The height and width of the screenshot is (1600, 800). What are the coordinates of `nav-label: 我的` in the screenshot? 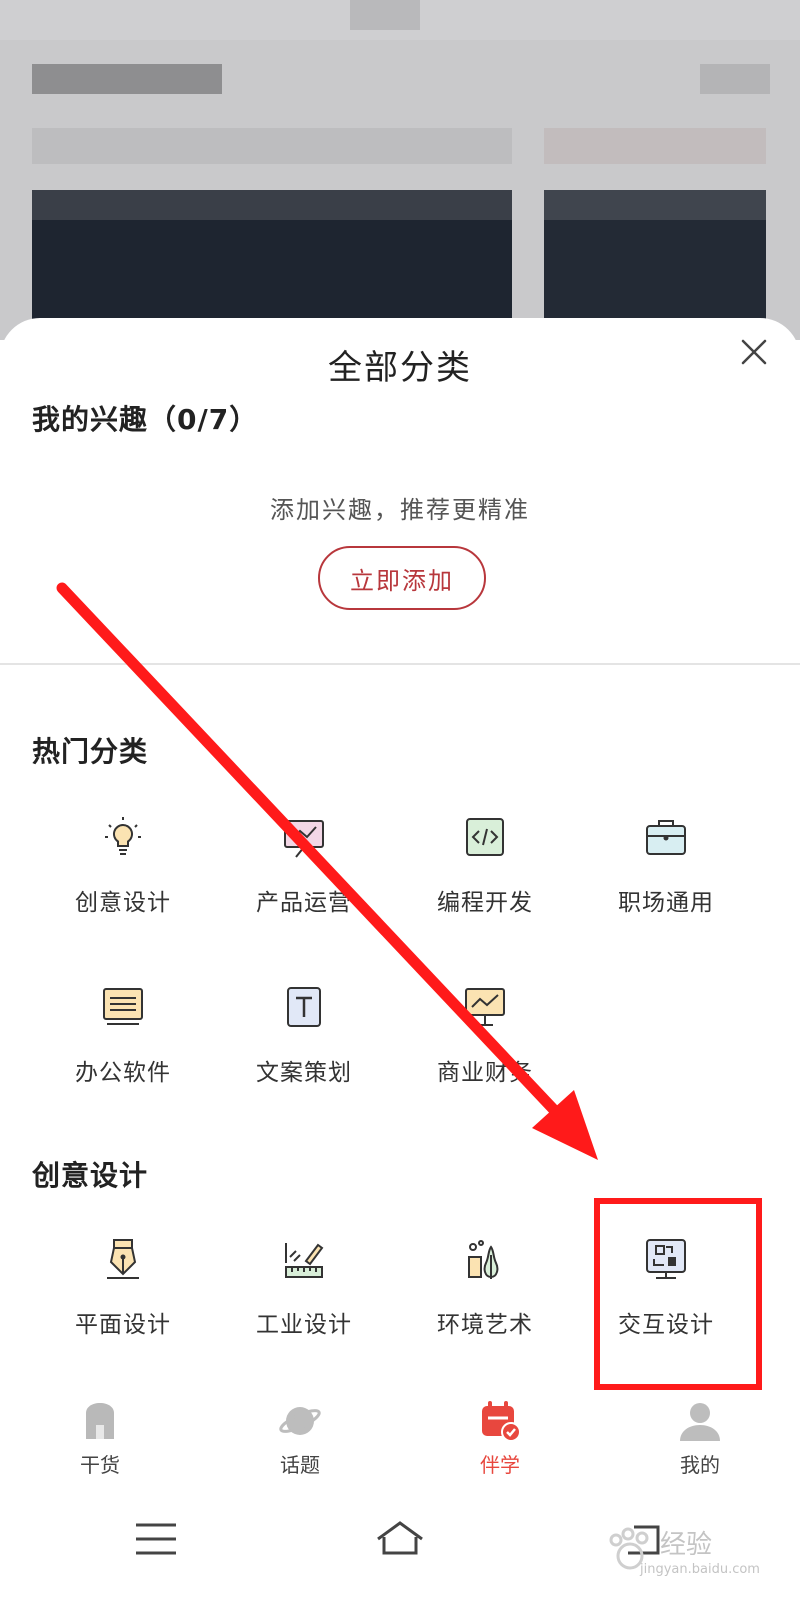 It's located at (700, 1465).